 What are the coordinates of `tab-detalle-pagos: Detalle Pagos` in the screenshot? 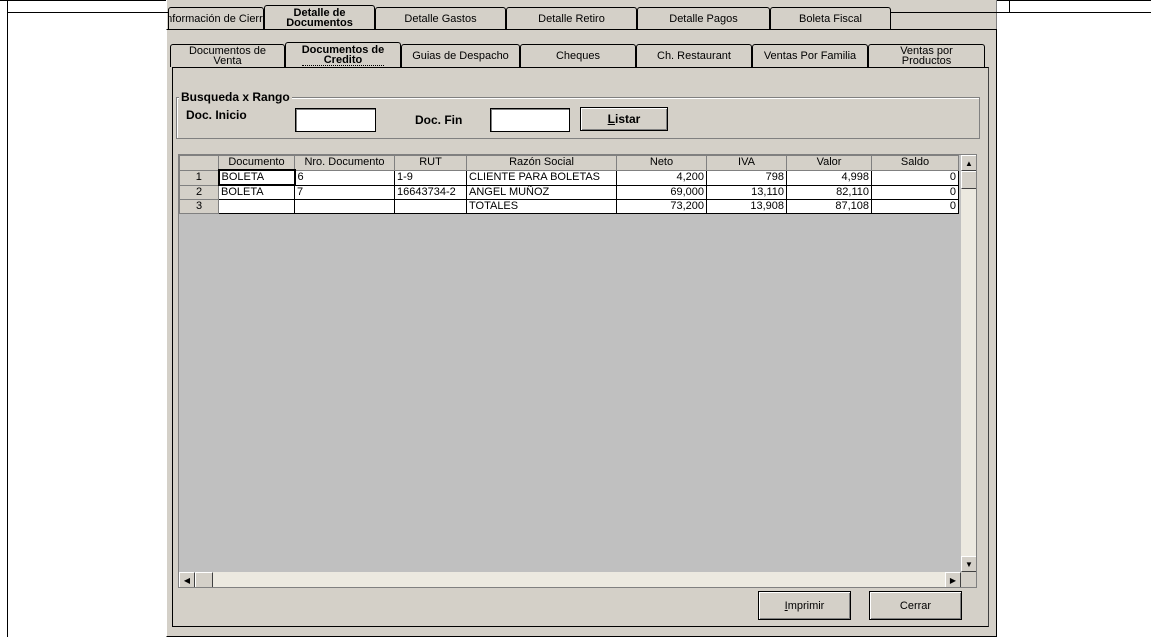 It's located at (703, 18).